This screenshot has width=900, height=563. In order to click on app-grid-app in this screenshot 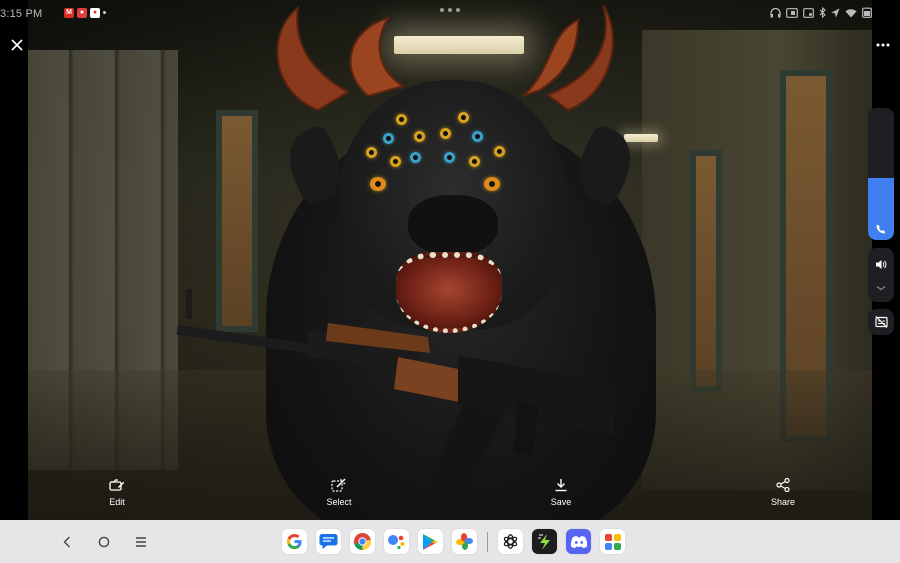, I will do `click(612, 541)`.